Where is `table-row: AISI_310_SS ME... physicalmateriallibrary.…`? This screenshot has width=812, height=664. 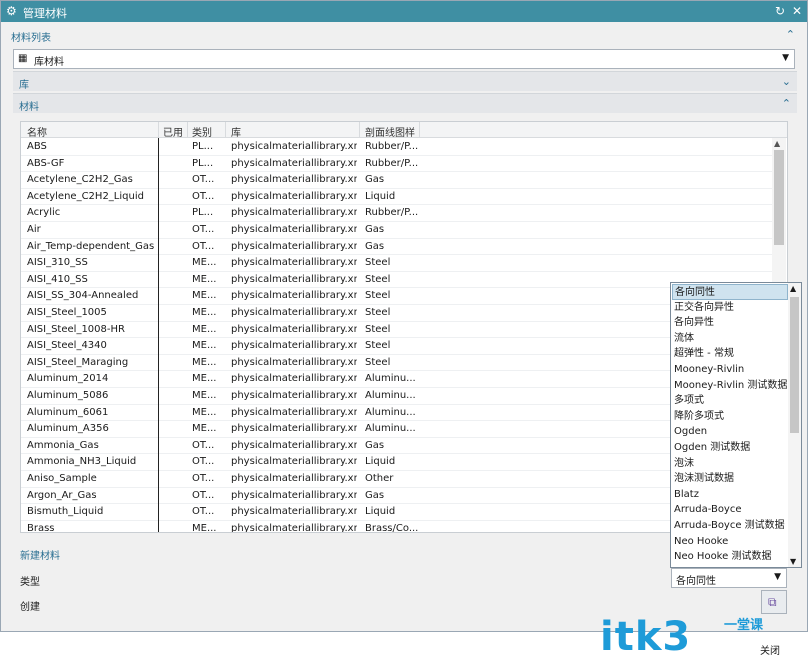
table-row: AISI_310_SS ME... physicalmateriallibrary.… is located at coordinates (397, 263).